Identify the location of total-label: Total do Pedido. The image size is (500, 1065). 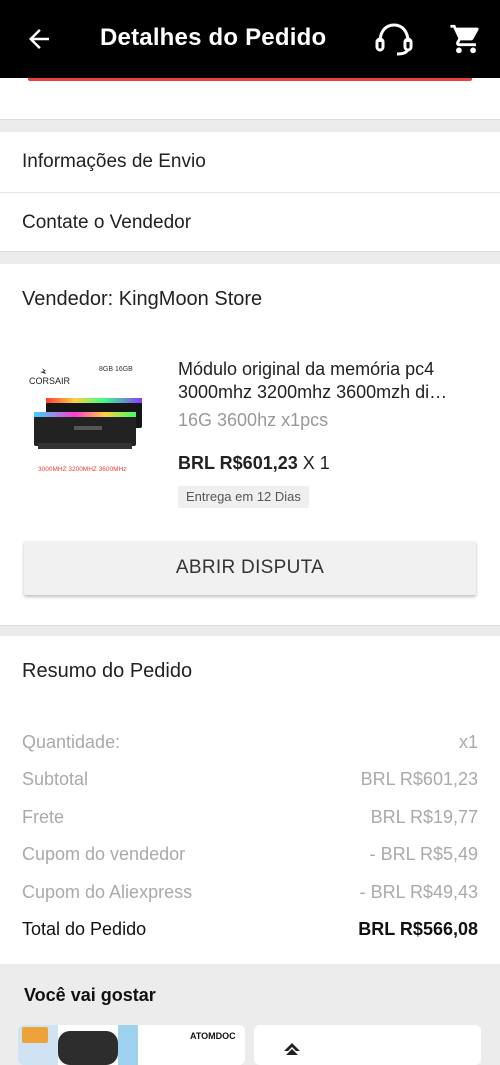
(84, 929).